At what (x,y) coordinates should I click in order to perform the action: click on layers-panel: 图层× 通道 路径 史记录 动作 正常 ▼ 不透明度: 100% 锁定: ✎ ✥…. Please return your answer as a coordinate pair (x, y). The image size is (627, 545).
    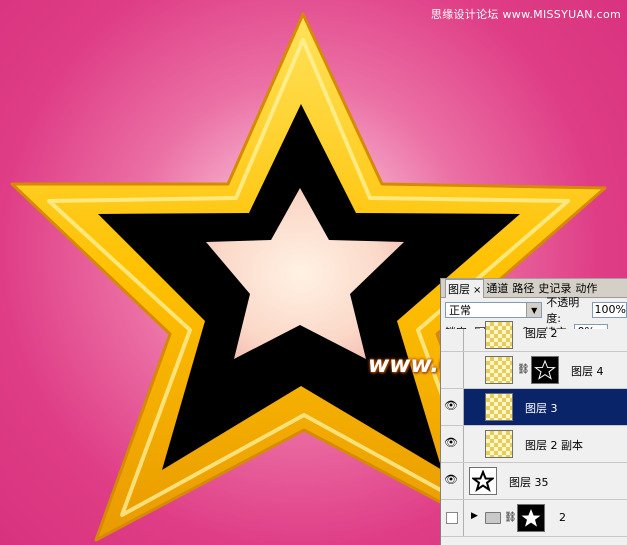
    Looking at the image, I should click on (533, 411).